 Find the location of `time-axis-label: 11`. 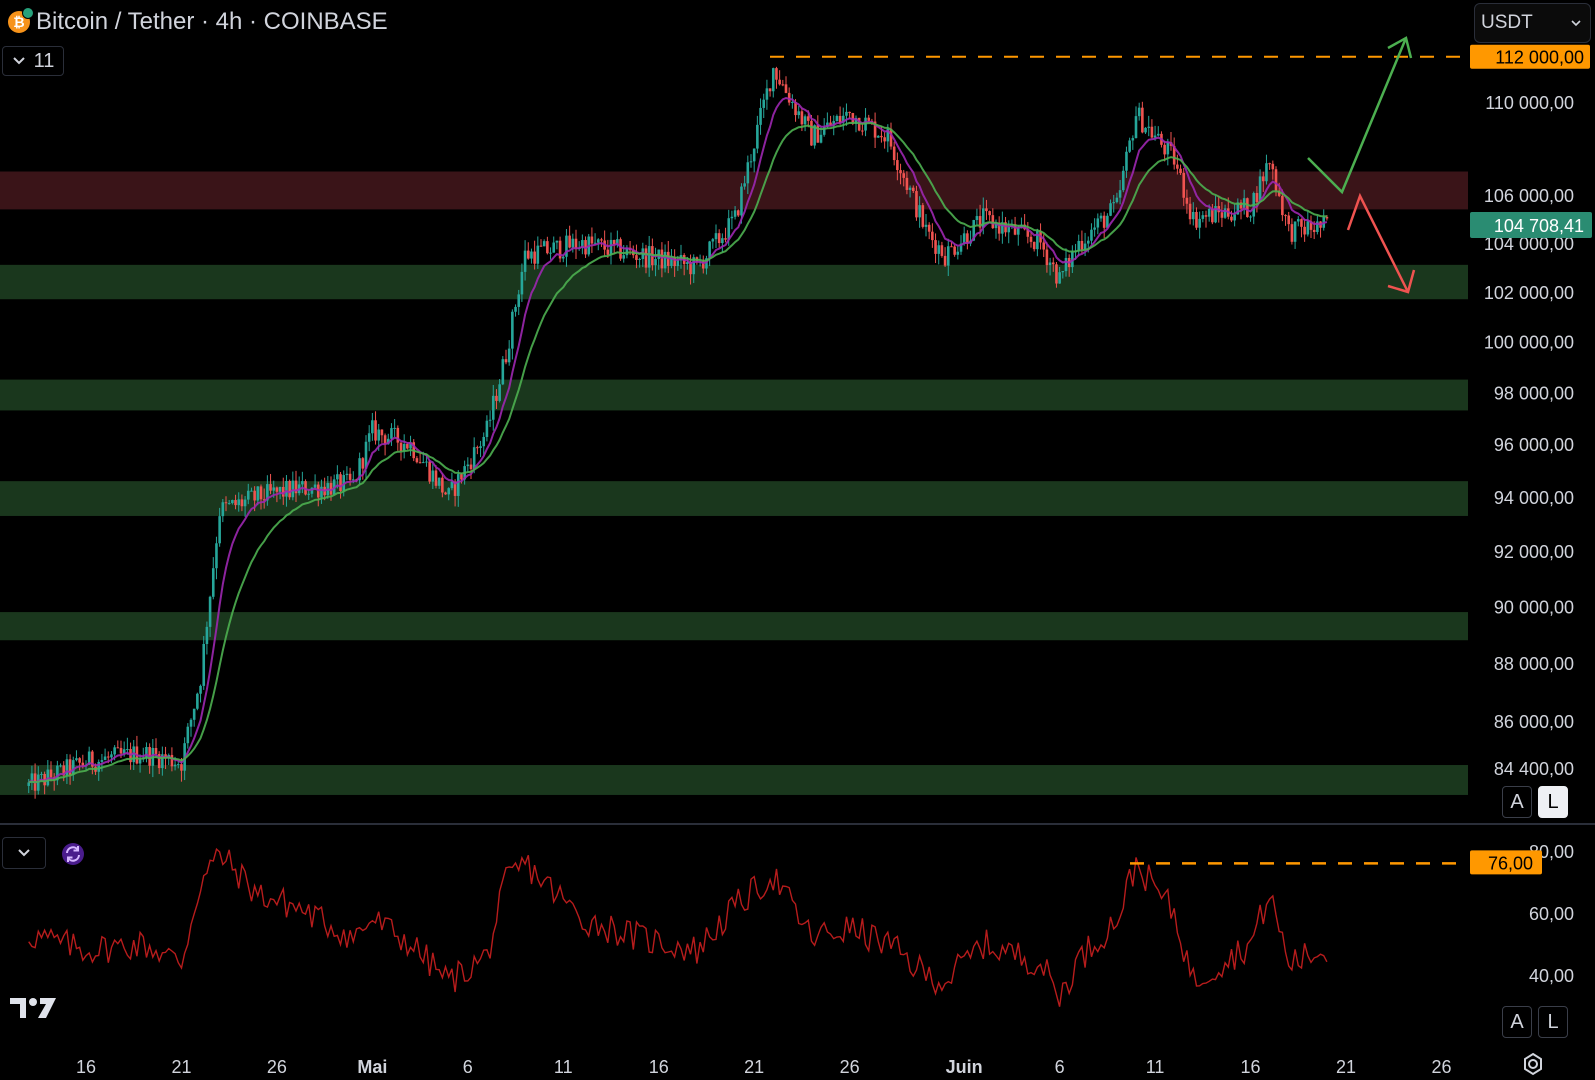

time-axis-label: 11 is located at coordinates (563, 1067).